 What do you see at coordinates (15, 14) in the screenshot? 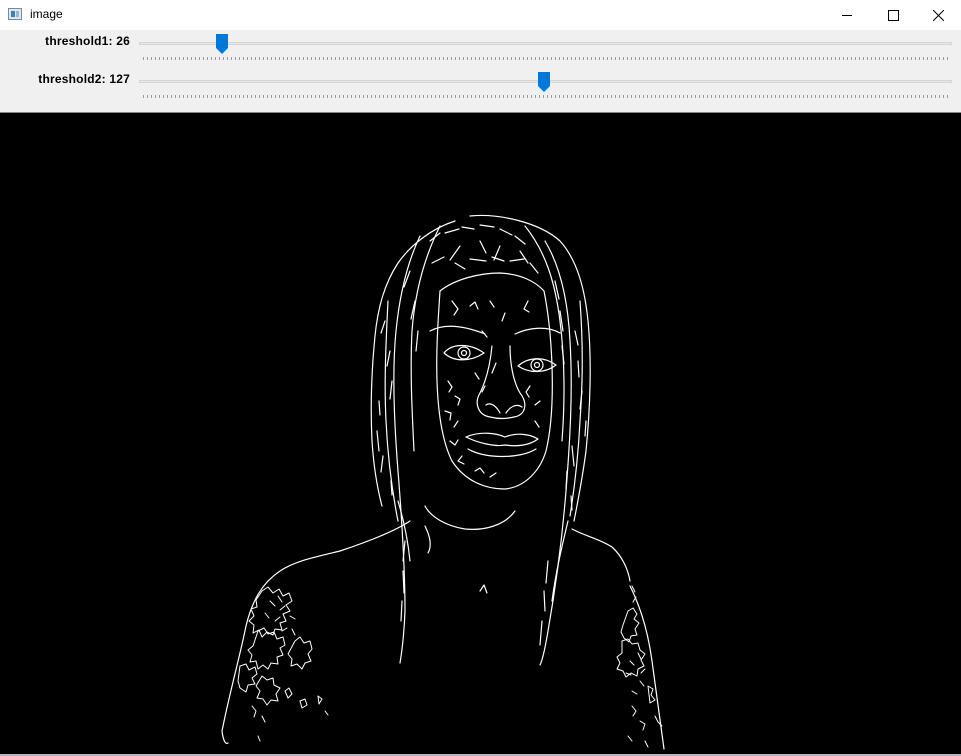
I see `app-icon` at bounding box center [15, 14].